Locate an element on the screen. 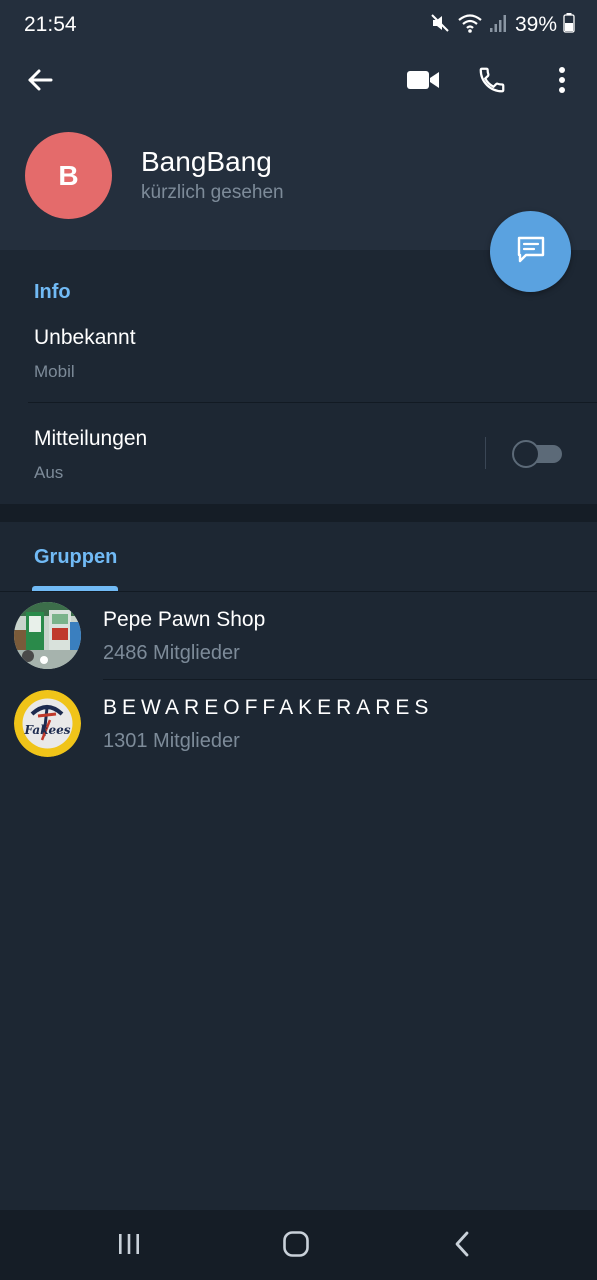 The image size is (597, 1280). voice-call-button is located at coordinates (492, 82).